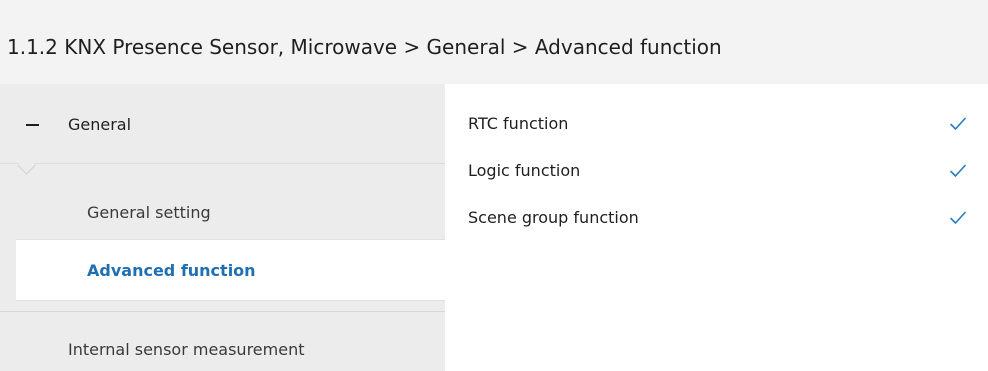  I want to click on setting-row-logic-function: Logic function, so click(716, 172).